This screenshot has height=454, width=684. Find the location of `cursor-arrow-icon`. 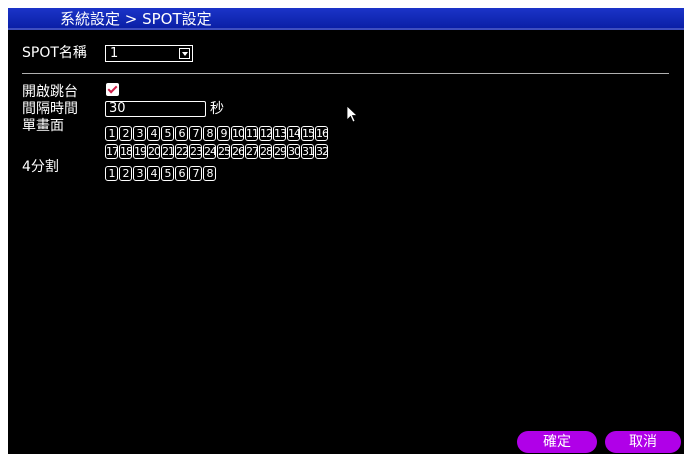

cursor-arrow-icon is located at coordinates (352, 114).